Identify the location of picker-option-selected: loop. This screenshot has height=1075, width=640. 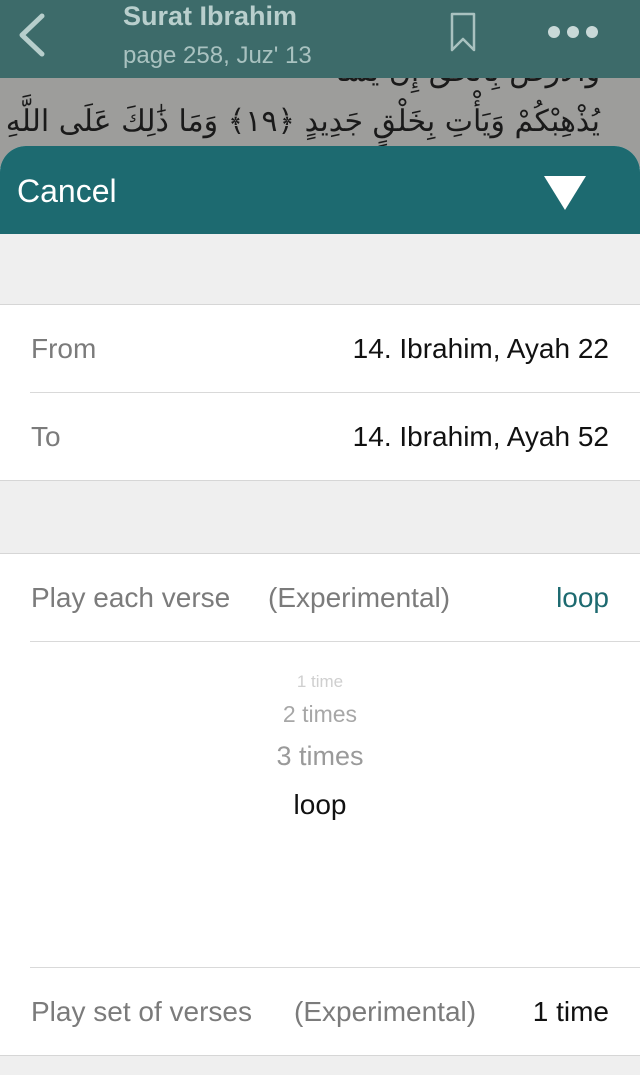
(320, 805).